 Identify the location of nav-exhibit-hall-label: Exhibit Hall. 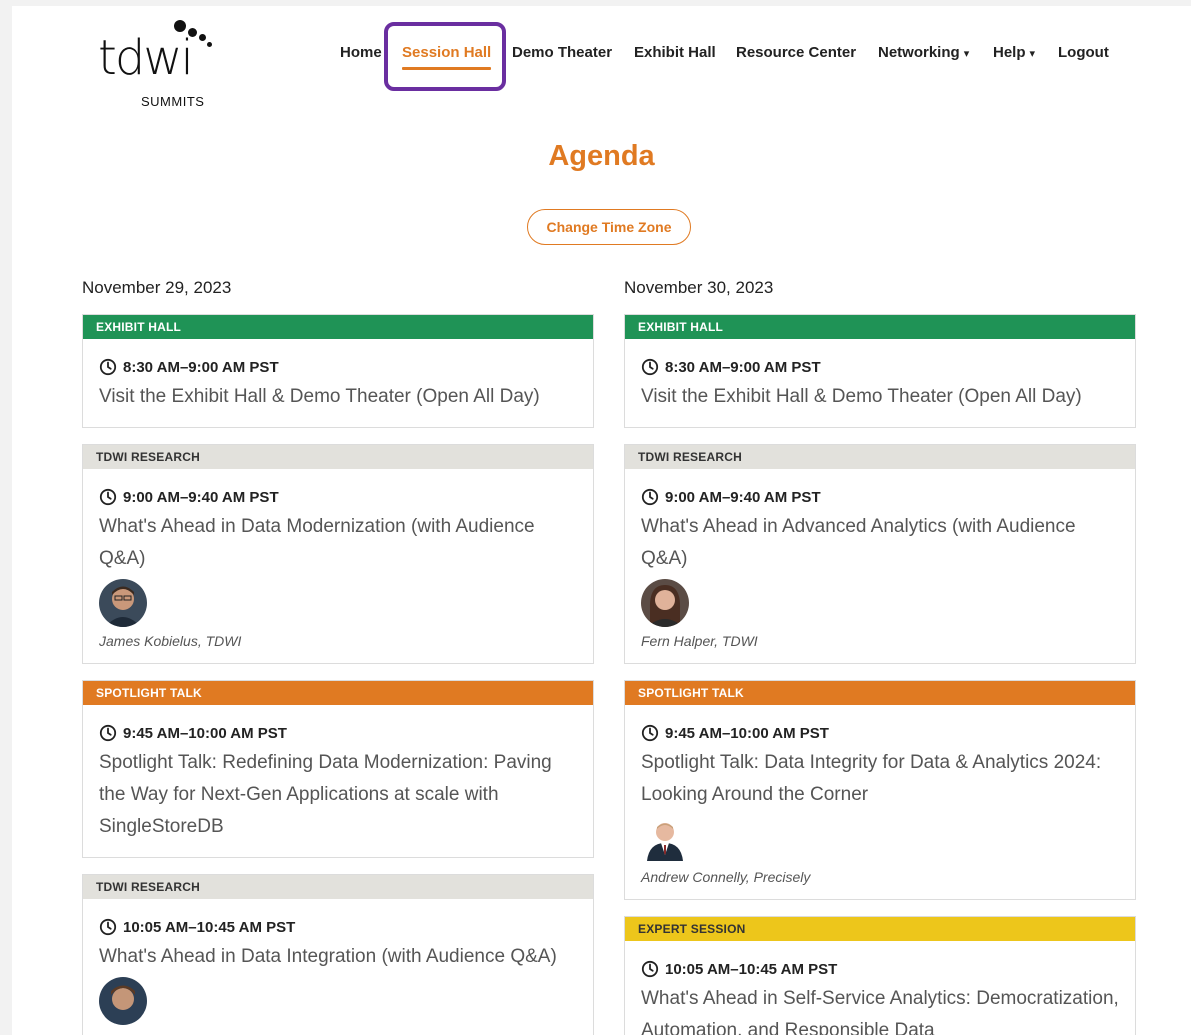
(675, 52).